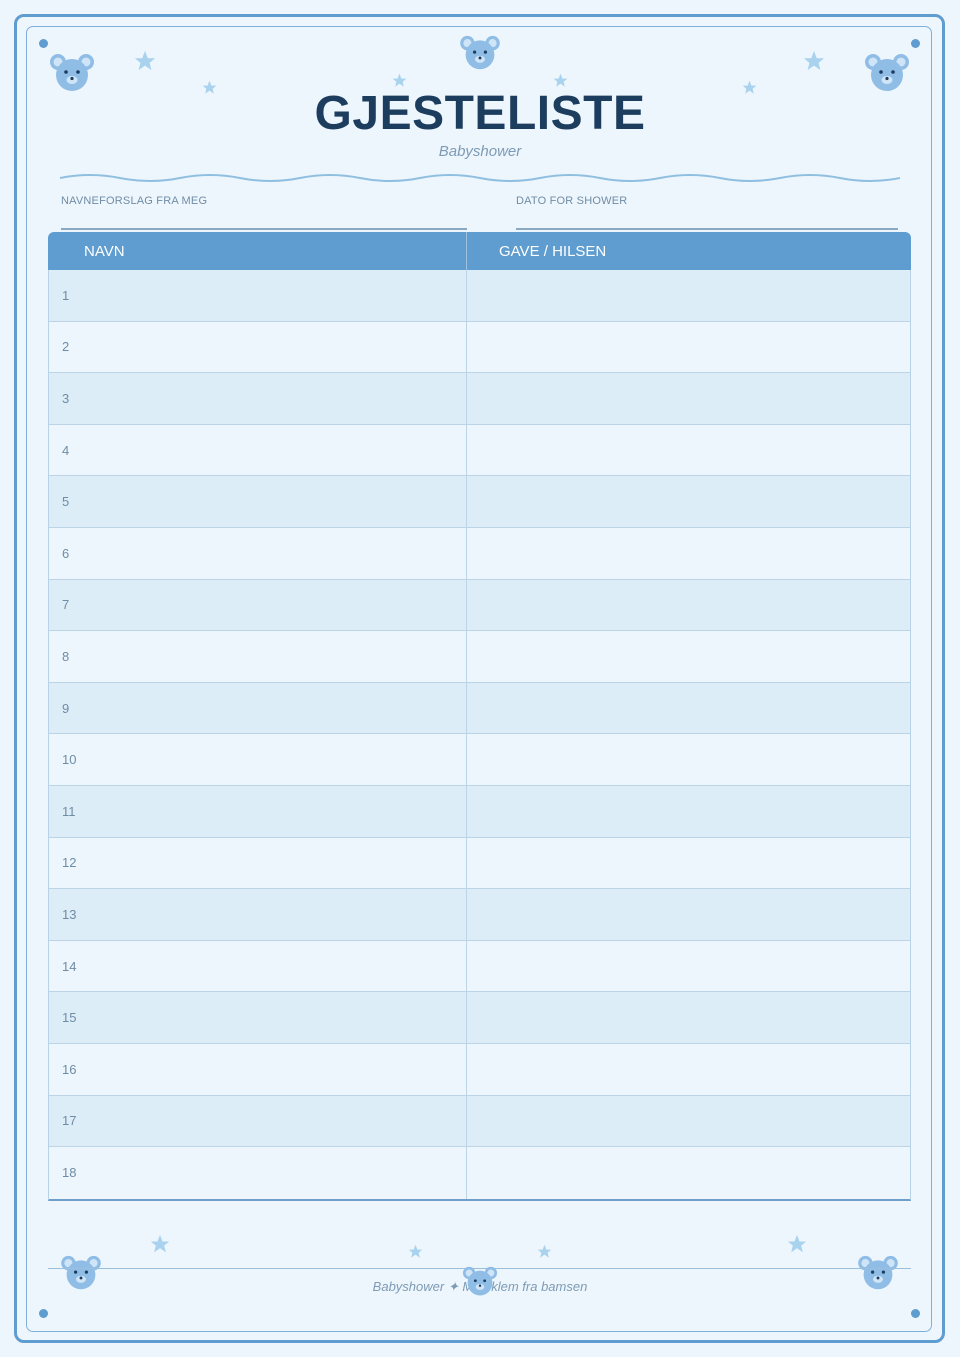  Describe the element at coordinates (258, 553) in the screenshot. I see `name-cell: 6` at that location.